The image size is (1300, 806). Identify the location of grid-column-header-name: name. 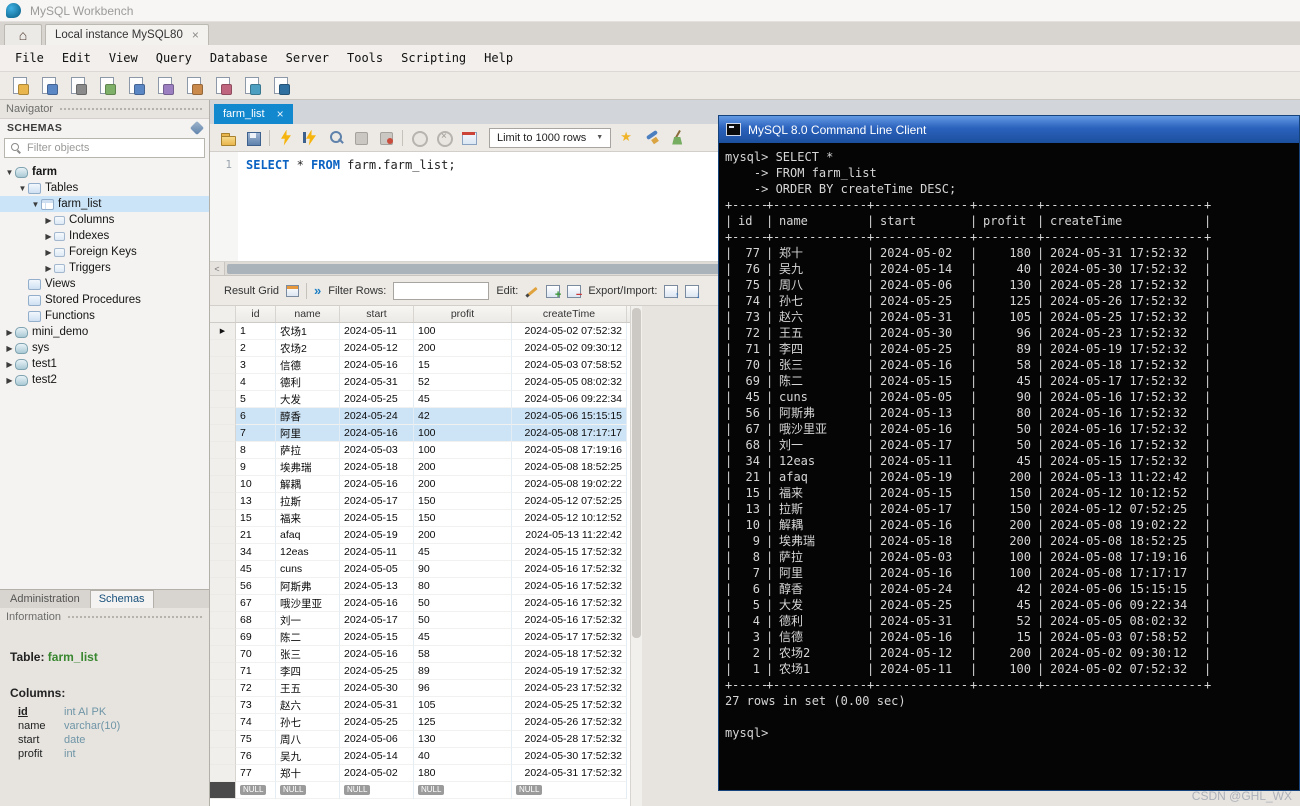
(308, 314).